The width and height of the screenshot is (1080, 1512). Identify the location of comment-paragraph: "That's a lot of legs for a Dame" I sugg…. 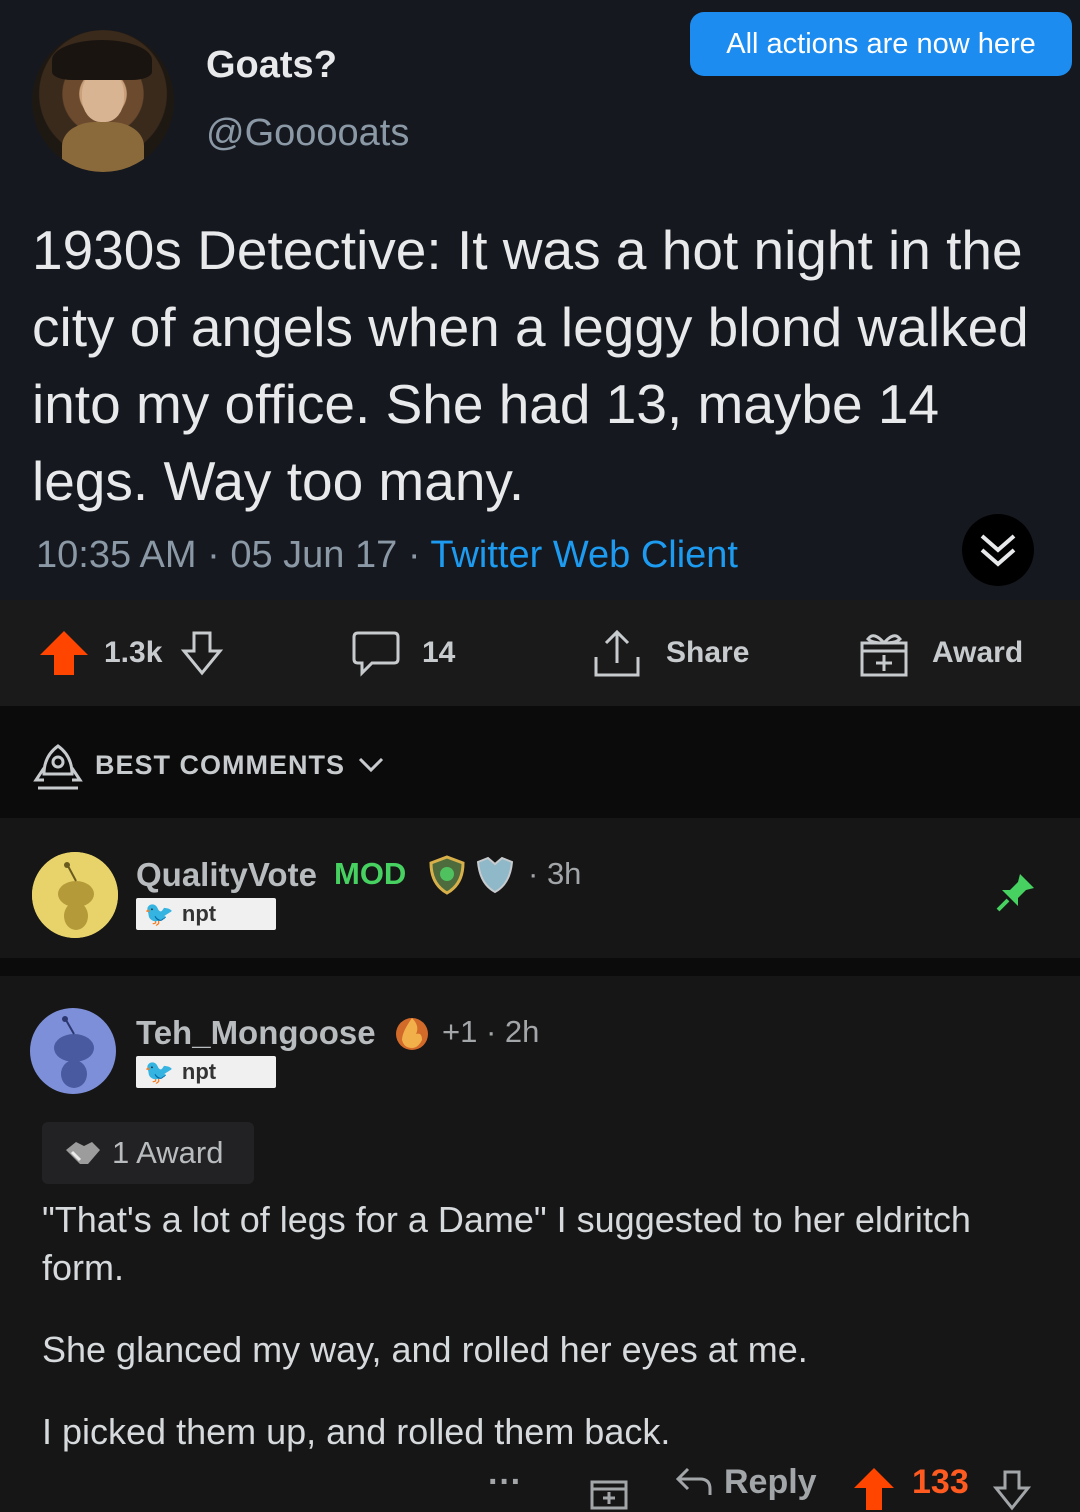
(506, 1243).